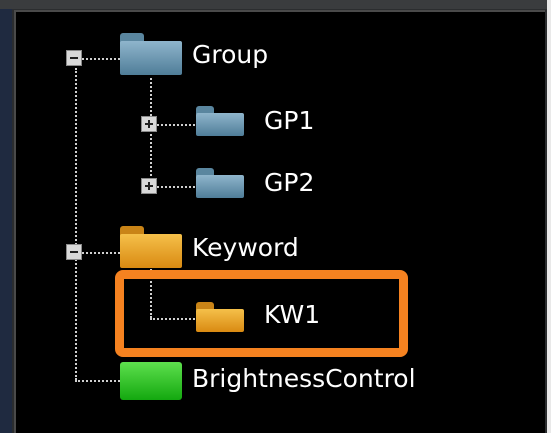 This screenshot has height=433, width=551. I want to click on folder-orange-icon, so click(151, 247).